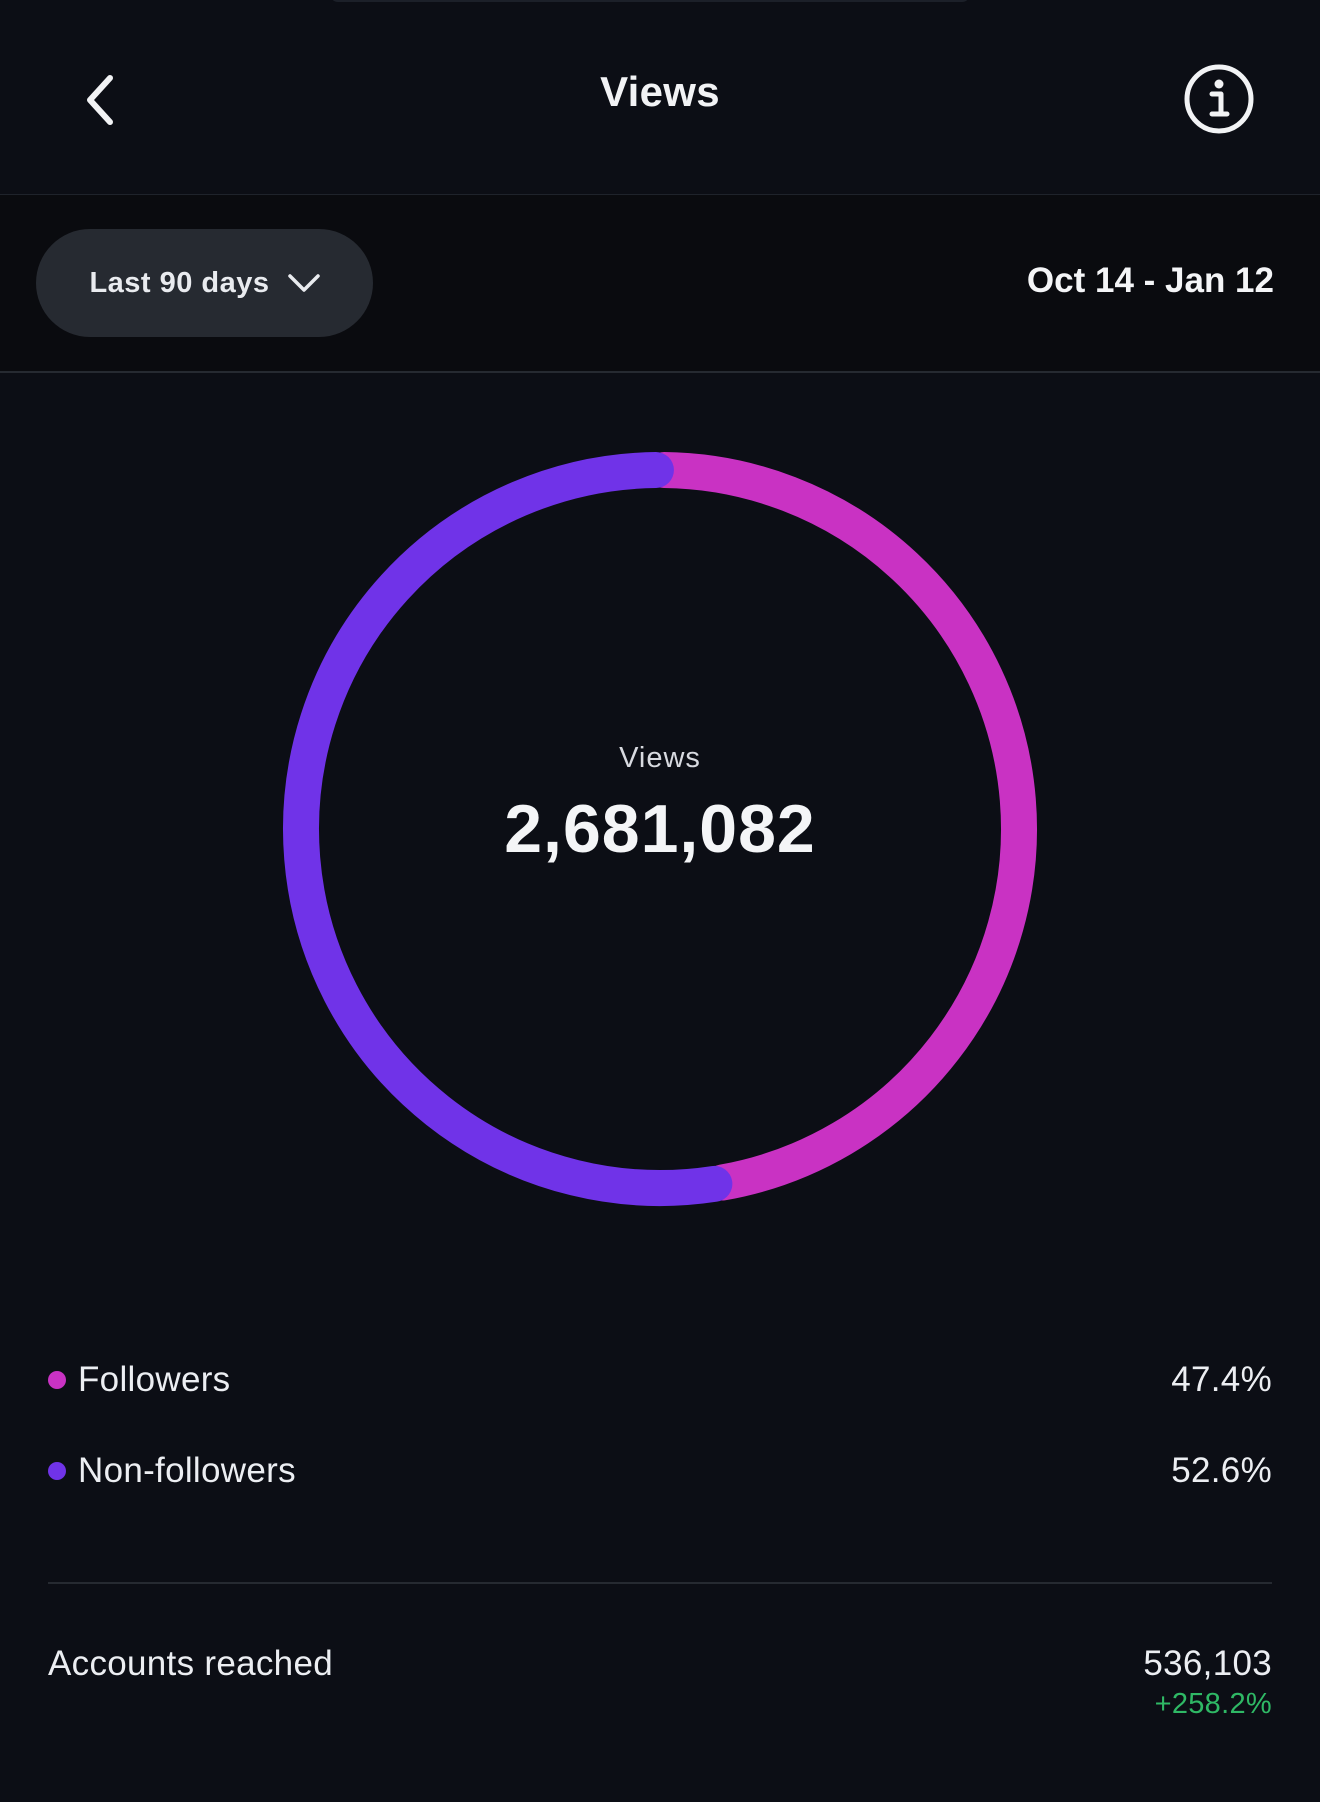 The width and height of the screenshot is (1320, 1802). Describe the element at coordinates (57, 1471) in the screenshot. I see `legend-dot-non-followers` at that location.